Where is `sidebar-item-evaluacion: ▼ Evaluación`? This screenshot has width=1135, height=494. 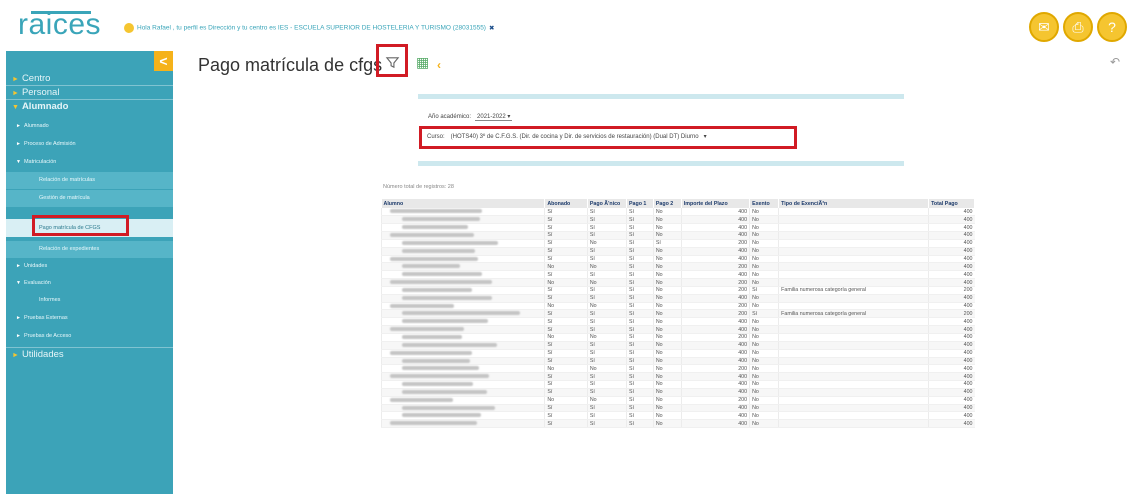
sidebar-item-evaluacion: ▼ Evaluación is located at coordinates (89, 283).